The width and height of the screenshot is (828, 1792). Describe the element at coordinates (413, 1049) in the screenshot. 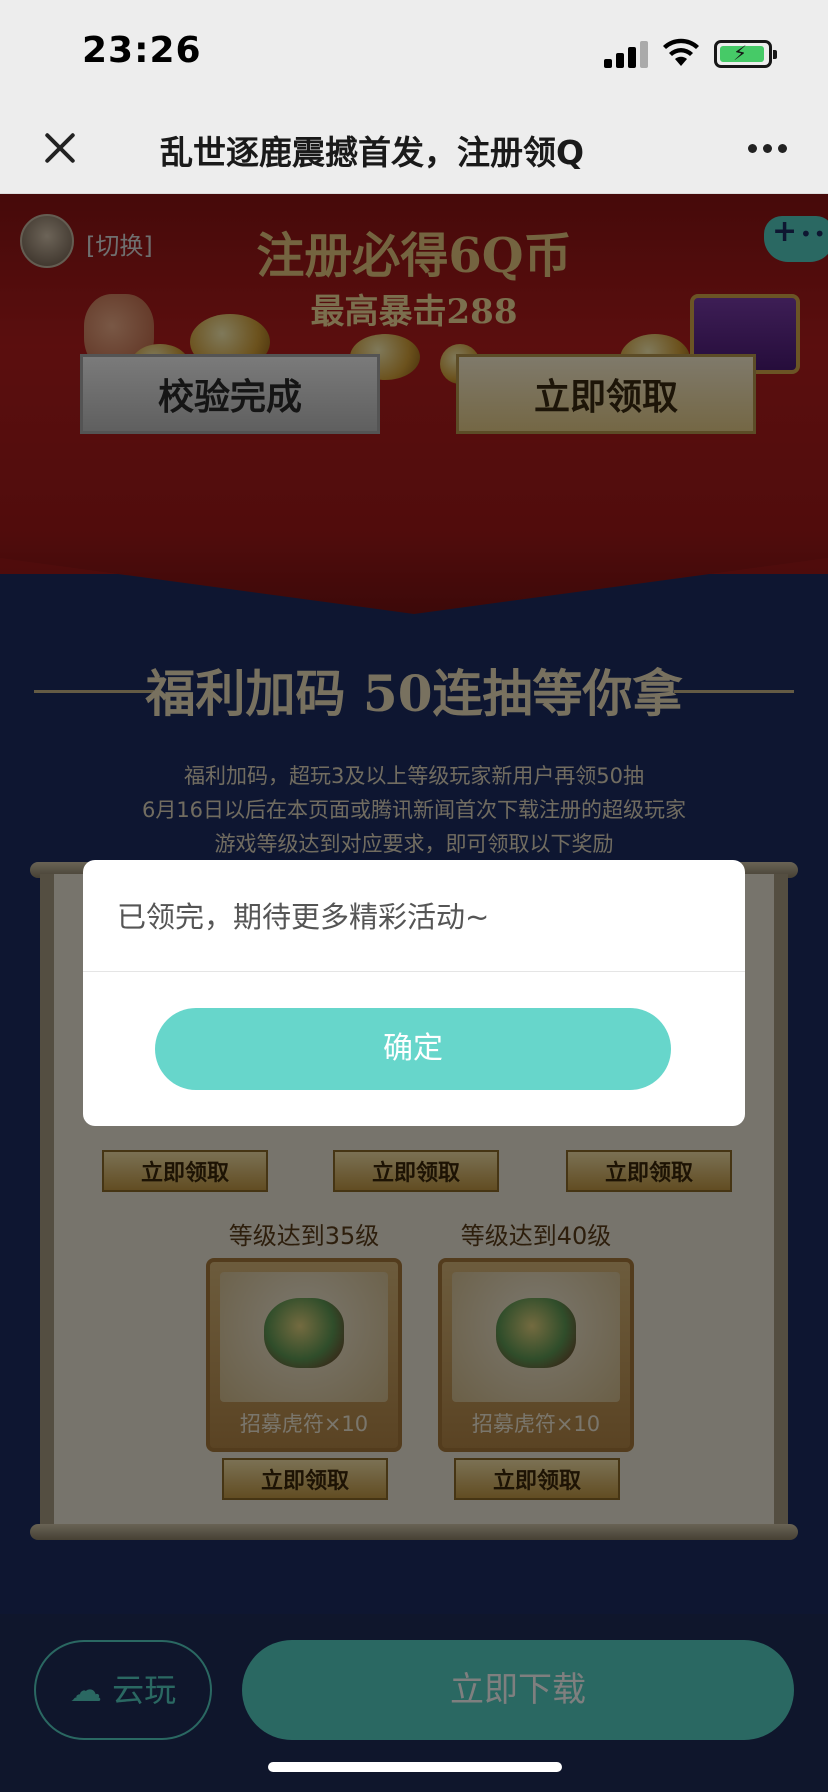

I see `confirm-button: 确定` at that location.